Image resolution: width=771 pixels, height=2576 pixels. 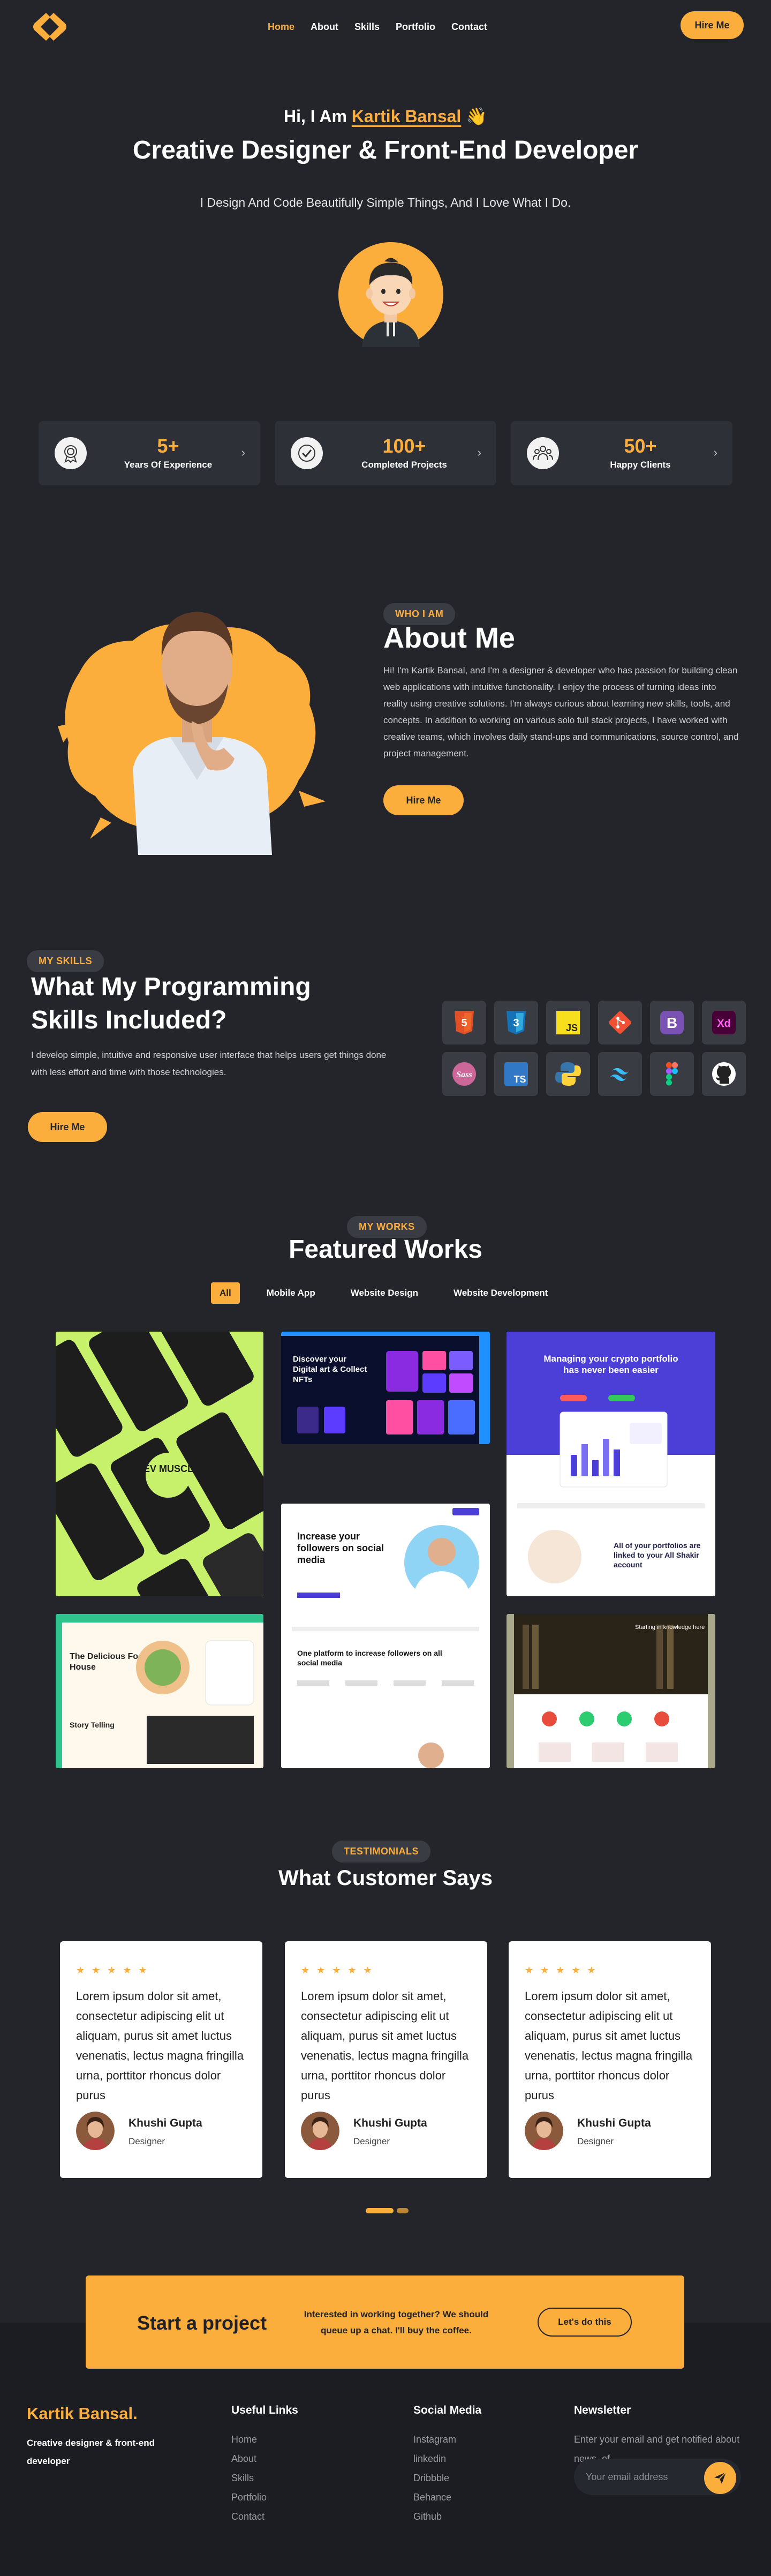 I want to click on filter-mobile-app: Mobile App, so click(x=291, y=1293).